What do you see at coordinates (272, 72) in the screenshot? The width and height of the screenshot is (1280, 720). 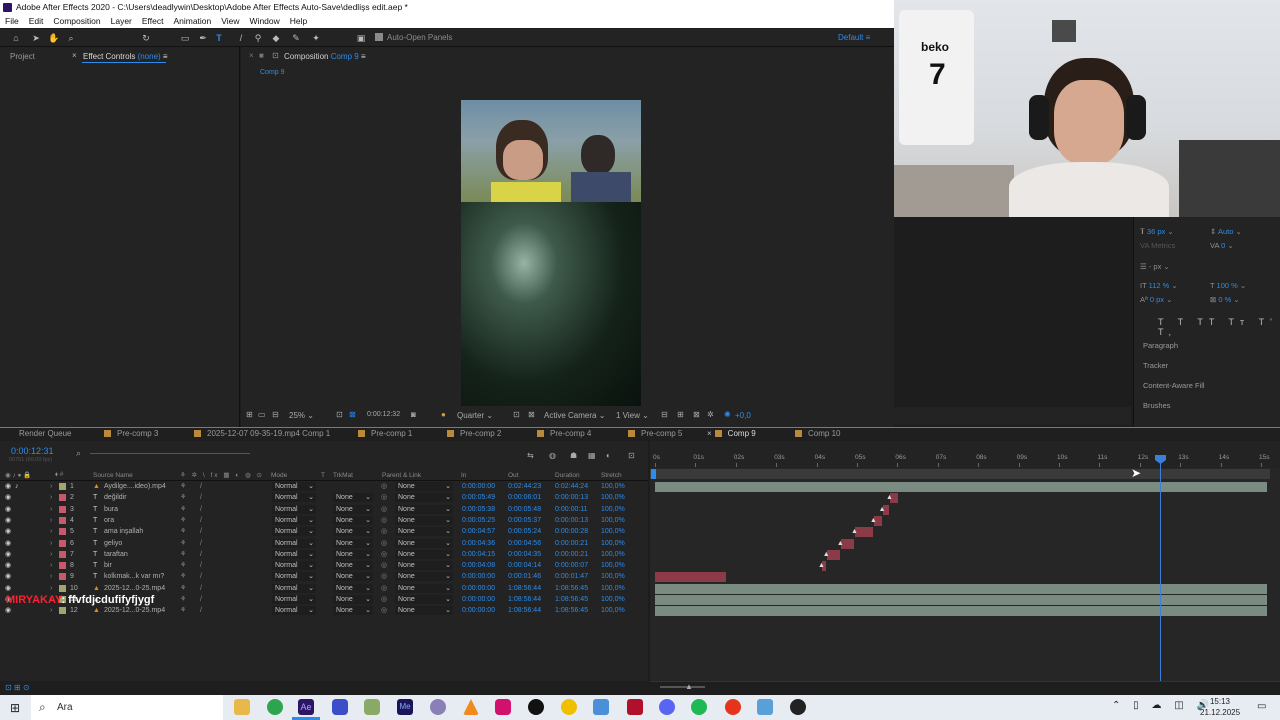 I see `comp-sub-tab: Comp 9` at bounding box center [272, 72].